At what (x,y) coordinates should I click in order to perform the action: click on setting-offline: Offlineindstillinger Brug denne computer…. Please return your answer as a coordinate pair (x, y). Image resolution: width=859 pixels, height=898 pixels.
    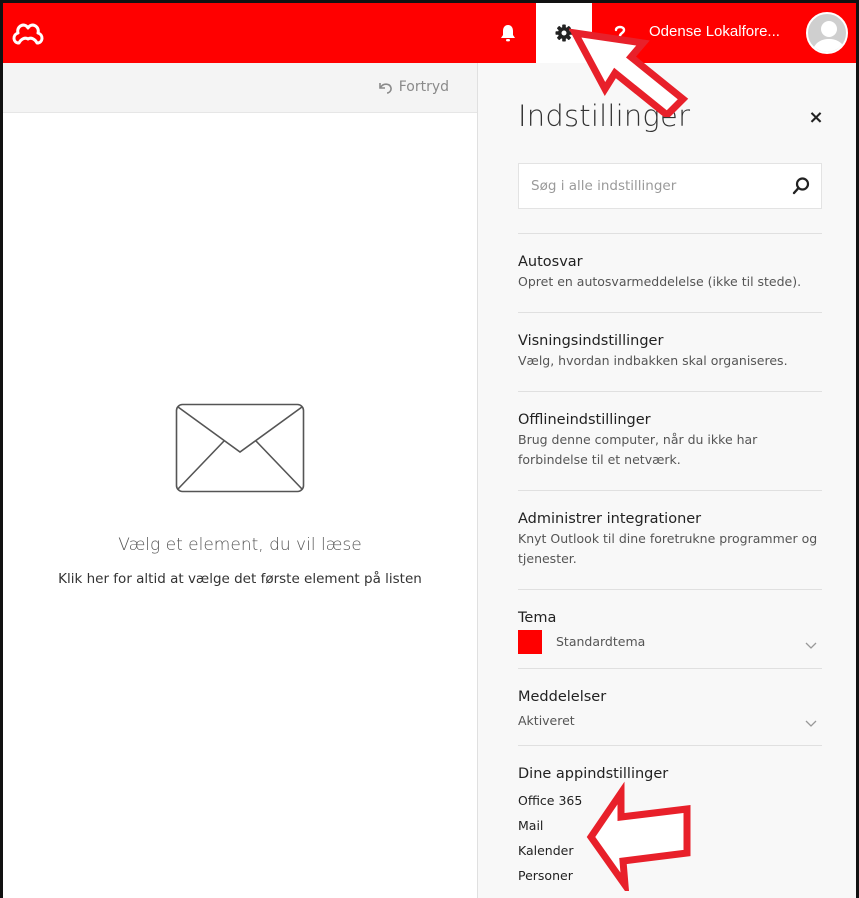
    Looking at the image, I should click on (670, 440).